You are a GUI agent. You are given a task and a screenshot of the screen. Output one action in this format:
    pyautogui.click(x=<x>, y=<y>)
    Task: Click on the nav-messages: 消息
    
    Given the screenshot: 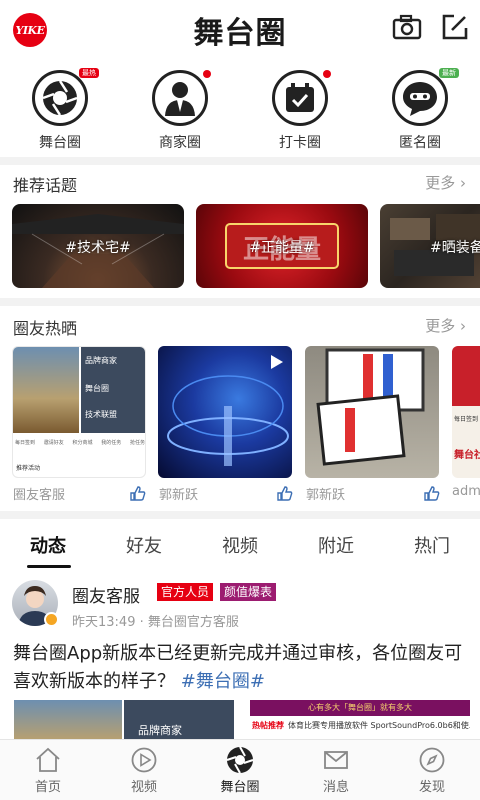 What is the action you would take?
    pyautogui.click(x=336, y=770)
    